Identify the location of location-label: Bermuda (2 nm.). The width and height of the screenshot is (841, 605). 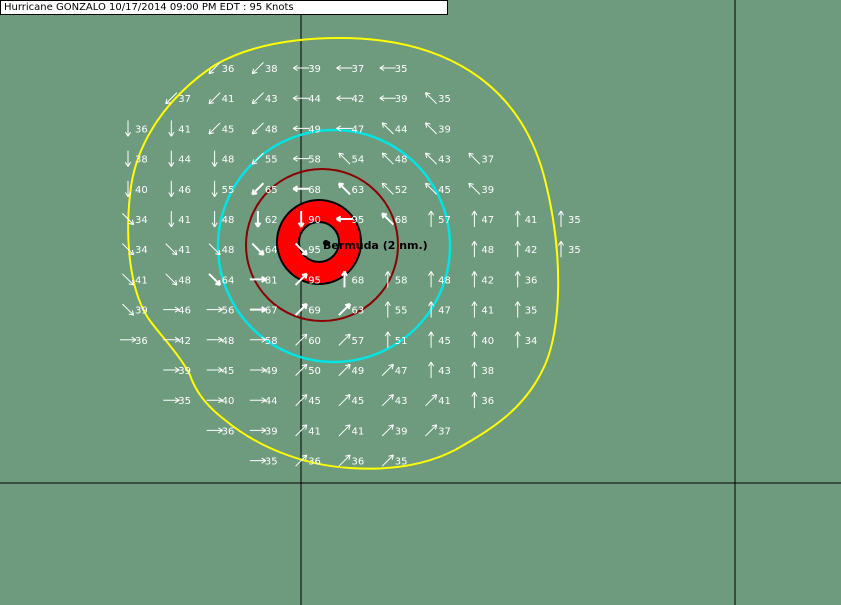
(375, 245).